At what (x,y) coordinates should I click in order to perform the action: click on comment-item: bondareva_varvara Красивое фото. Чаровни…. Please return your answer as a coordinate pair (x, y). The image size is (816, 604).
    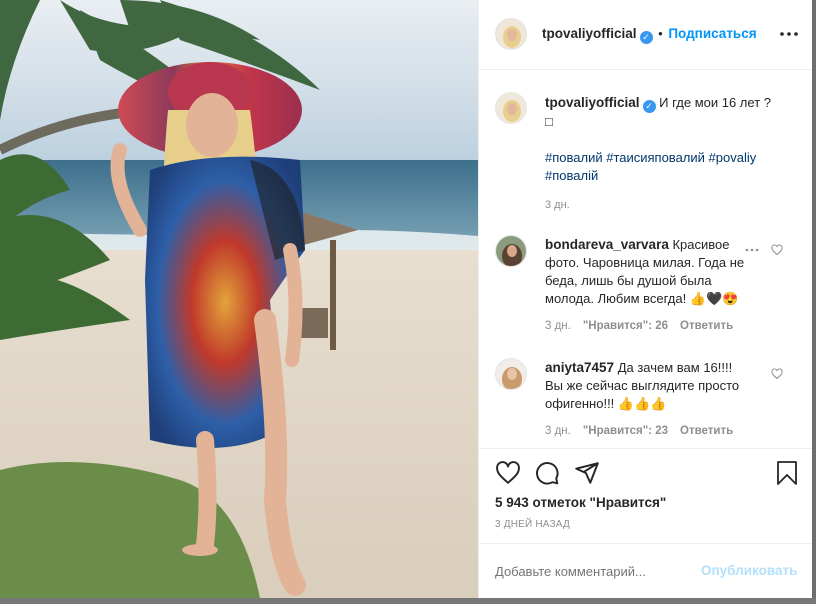
    Looking at the image, I should click on (655, 284).